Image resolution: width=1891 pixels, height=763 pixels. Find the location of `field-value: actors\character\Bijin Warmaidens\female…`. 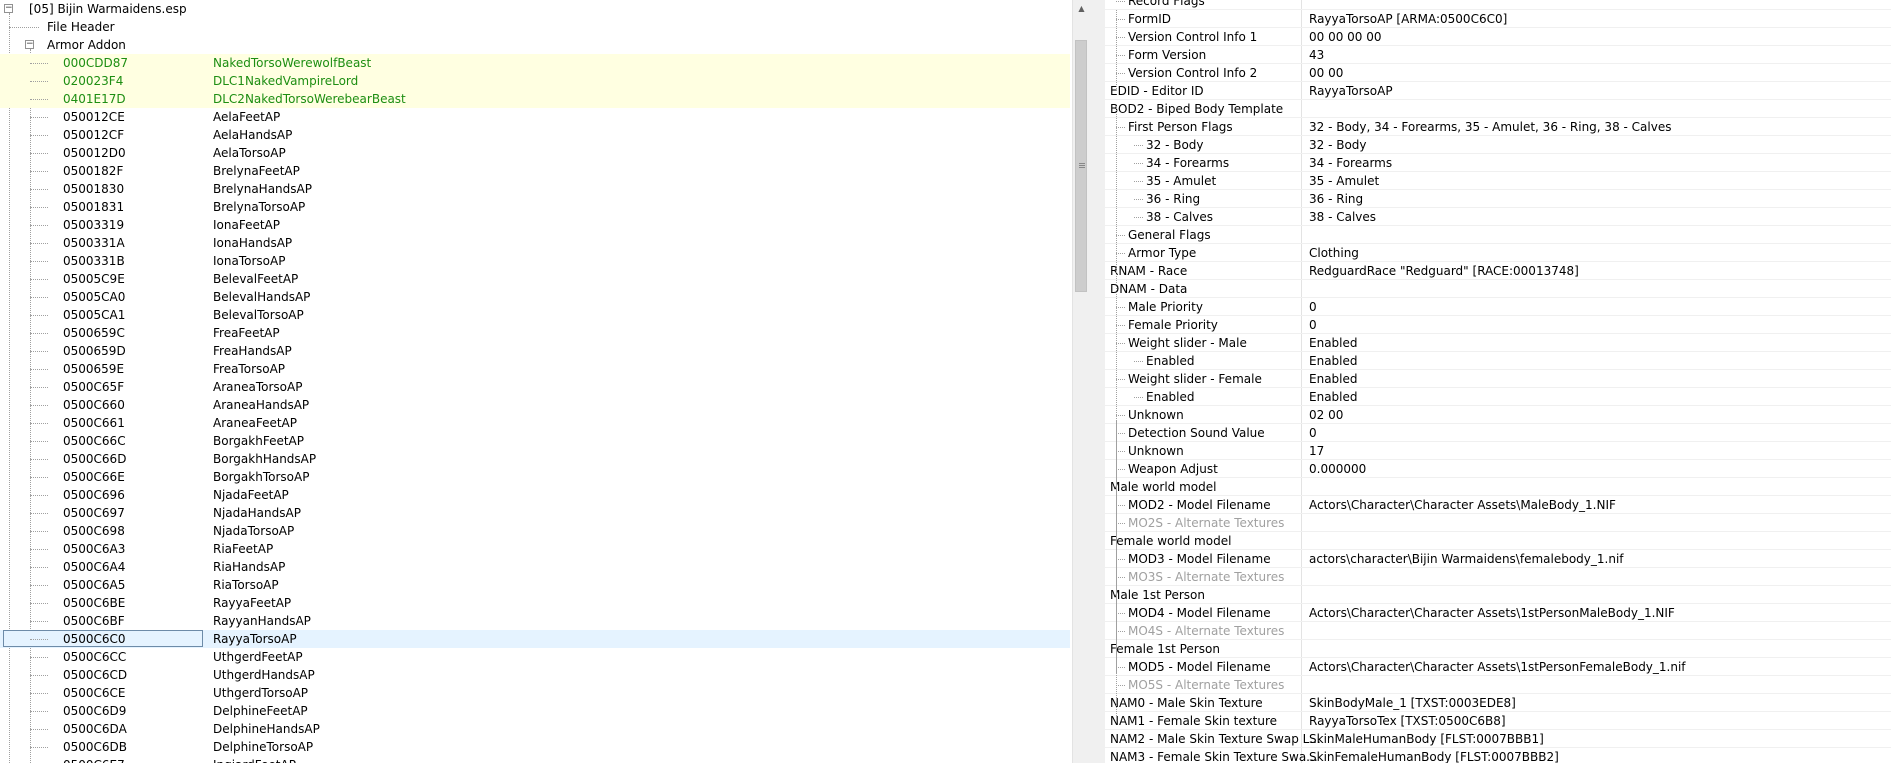

field-value: actors\character\Bijin Warmaidens\female… is located at coordinates (1466, 559).